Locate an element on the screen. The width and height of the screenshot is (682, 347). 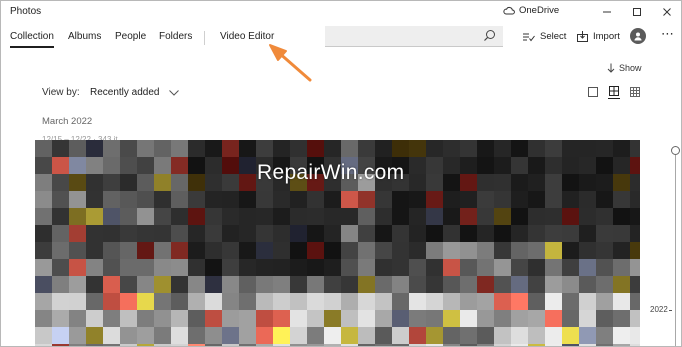
single-view-icon is located at coordinates (593, 92).